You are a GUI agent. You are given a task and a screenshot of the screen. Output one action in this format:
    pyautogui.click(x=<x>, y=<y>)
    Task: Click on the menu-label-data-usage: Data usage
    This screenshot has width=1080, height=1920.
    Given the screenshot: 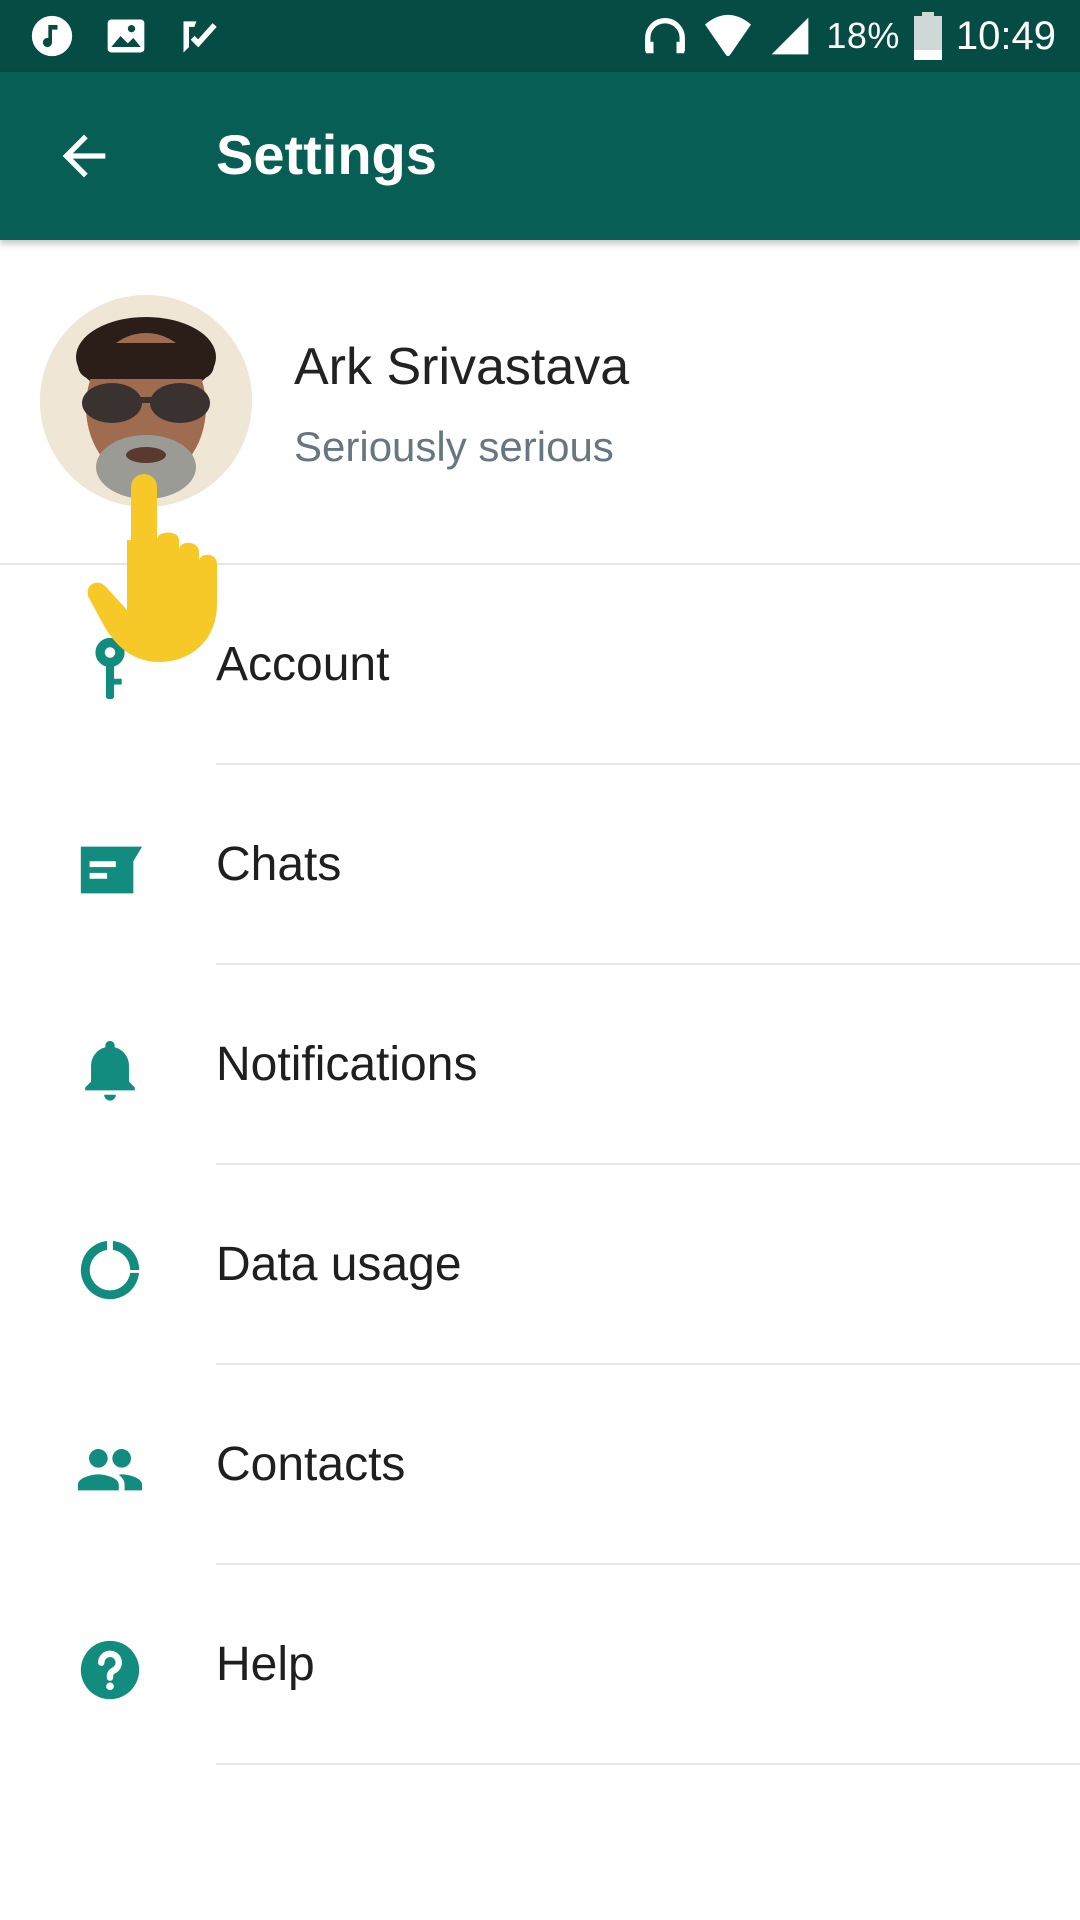 What is the action you would take?
    pyautogui.click(x=339, y=1264)
    